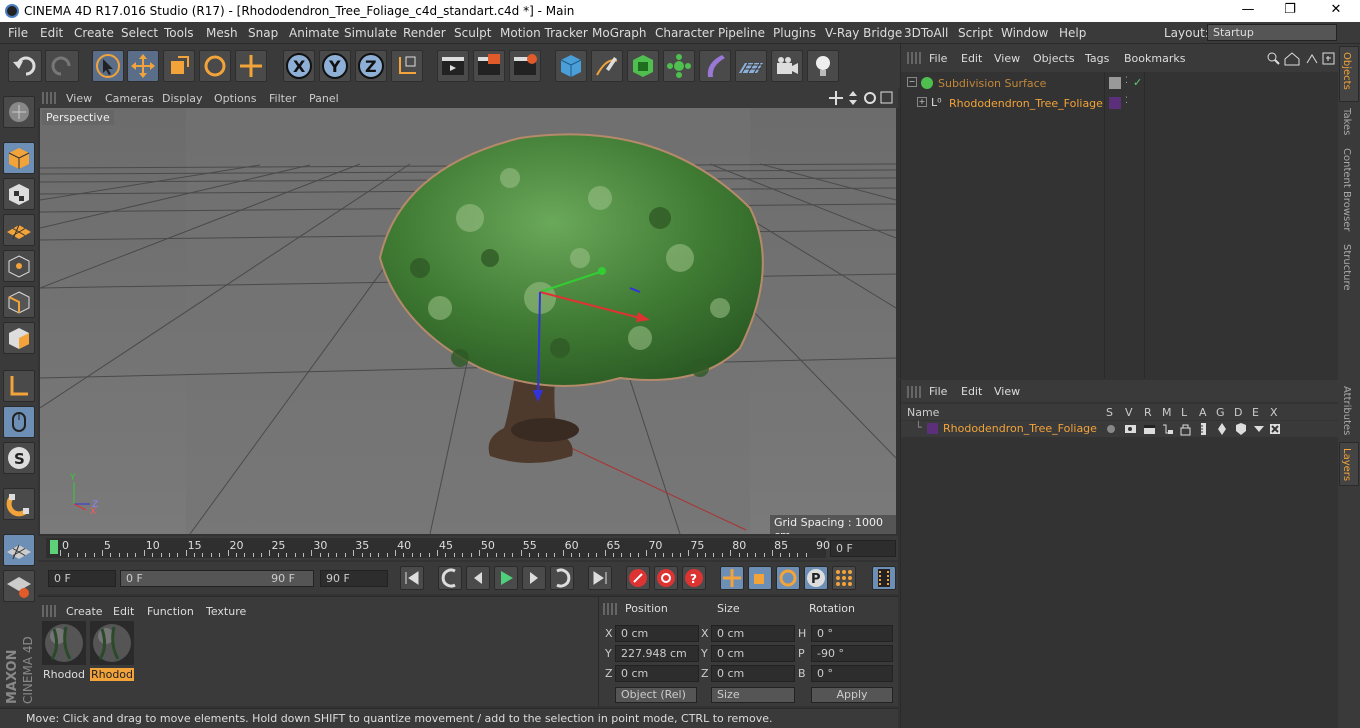 This screenshot has height=728, width=1360. I want to click on viewport-menu-filter: Filter, so click(282, 98).